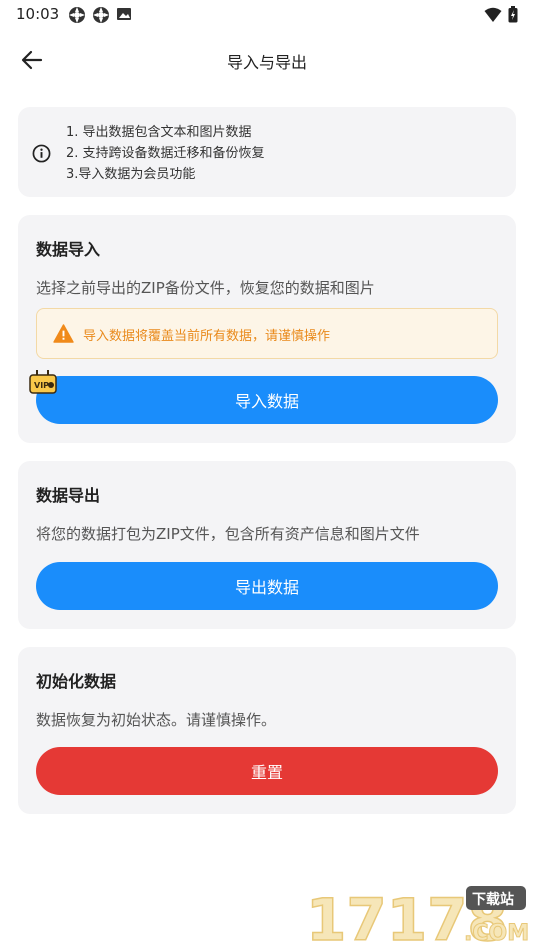 The image size is (534, 950). I want to click on battery-icon, so click(513, 14).